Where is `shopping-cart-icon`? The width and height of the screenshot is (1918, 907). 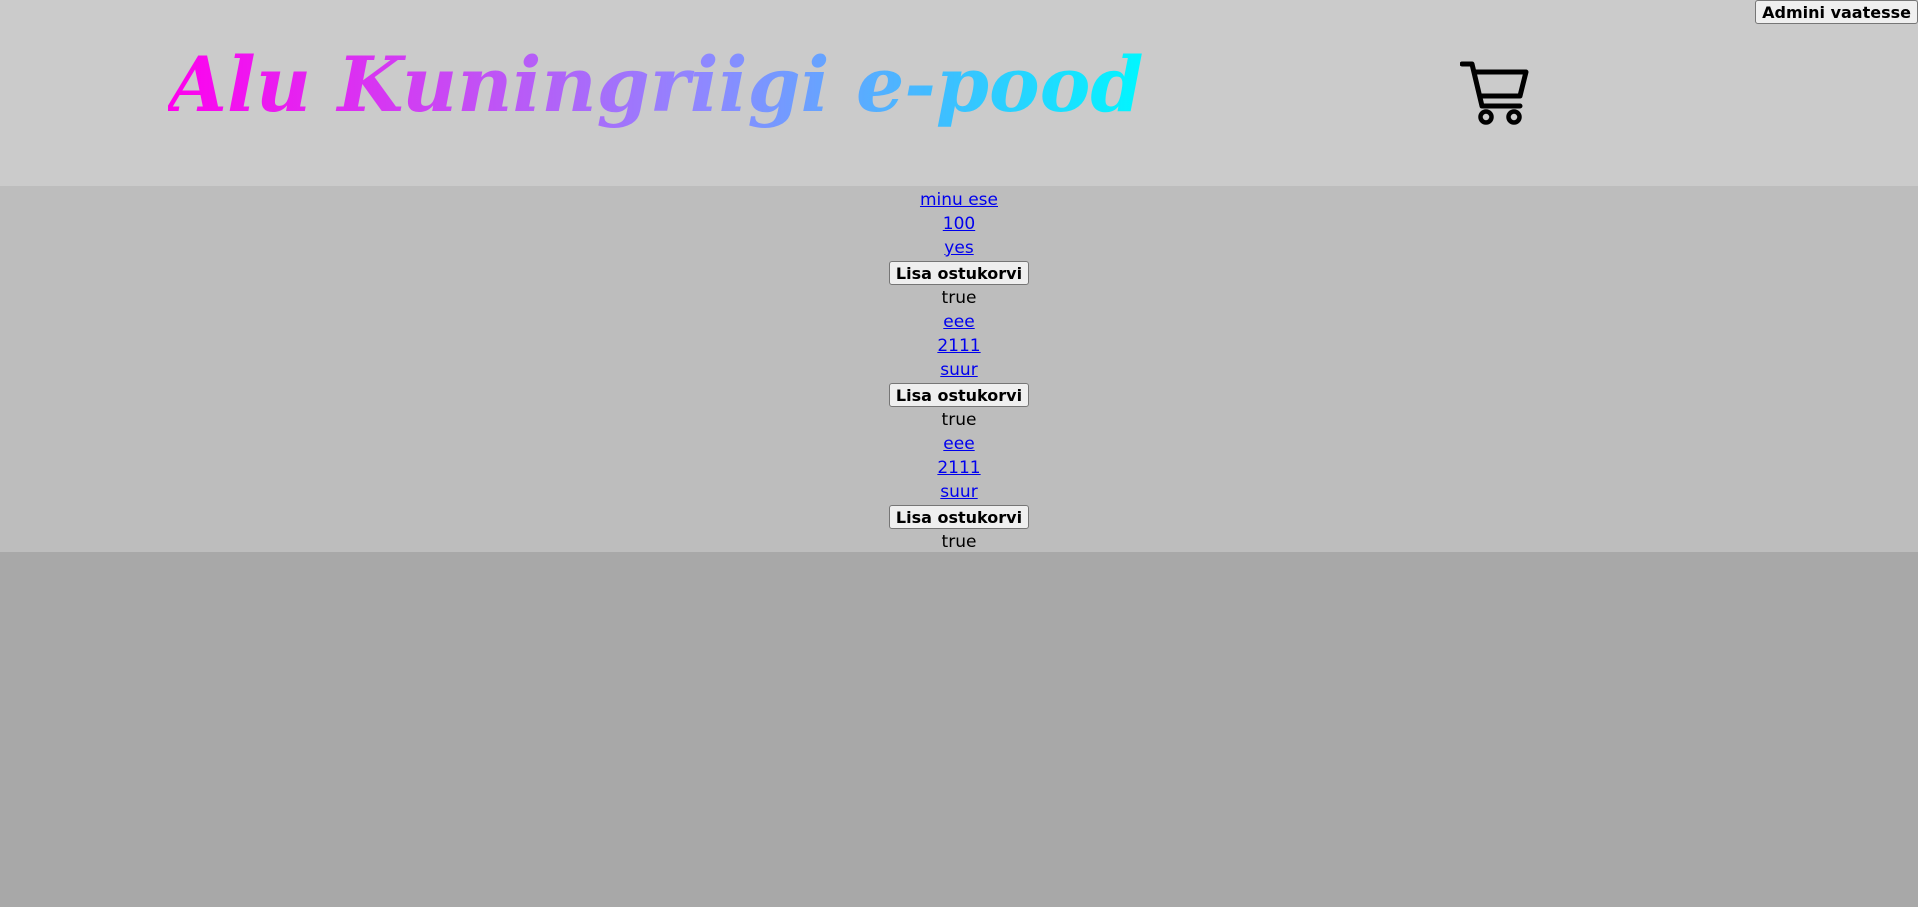
shopping-cart-icon is located at coordinates (1495, 93).